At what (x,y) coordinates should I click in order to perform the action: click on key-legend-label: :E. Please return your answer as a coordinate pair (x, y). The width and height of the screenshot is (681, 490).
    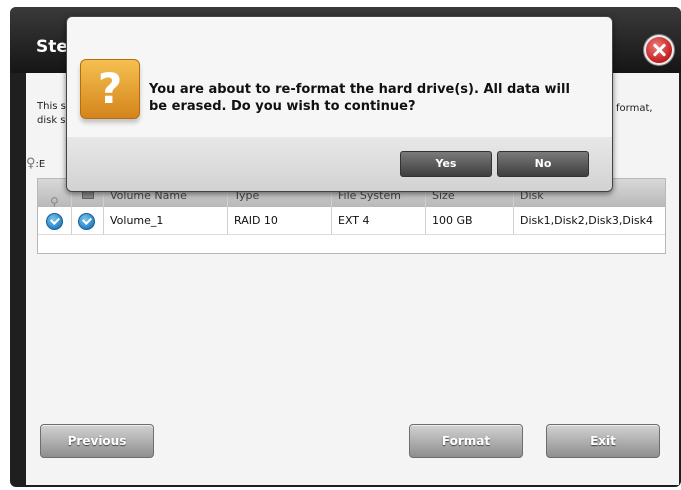
    Looking at the image, I should click on (40, 164).